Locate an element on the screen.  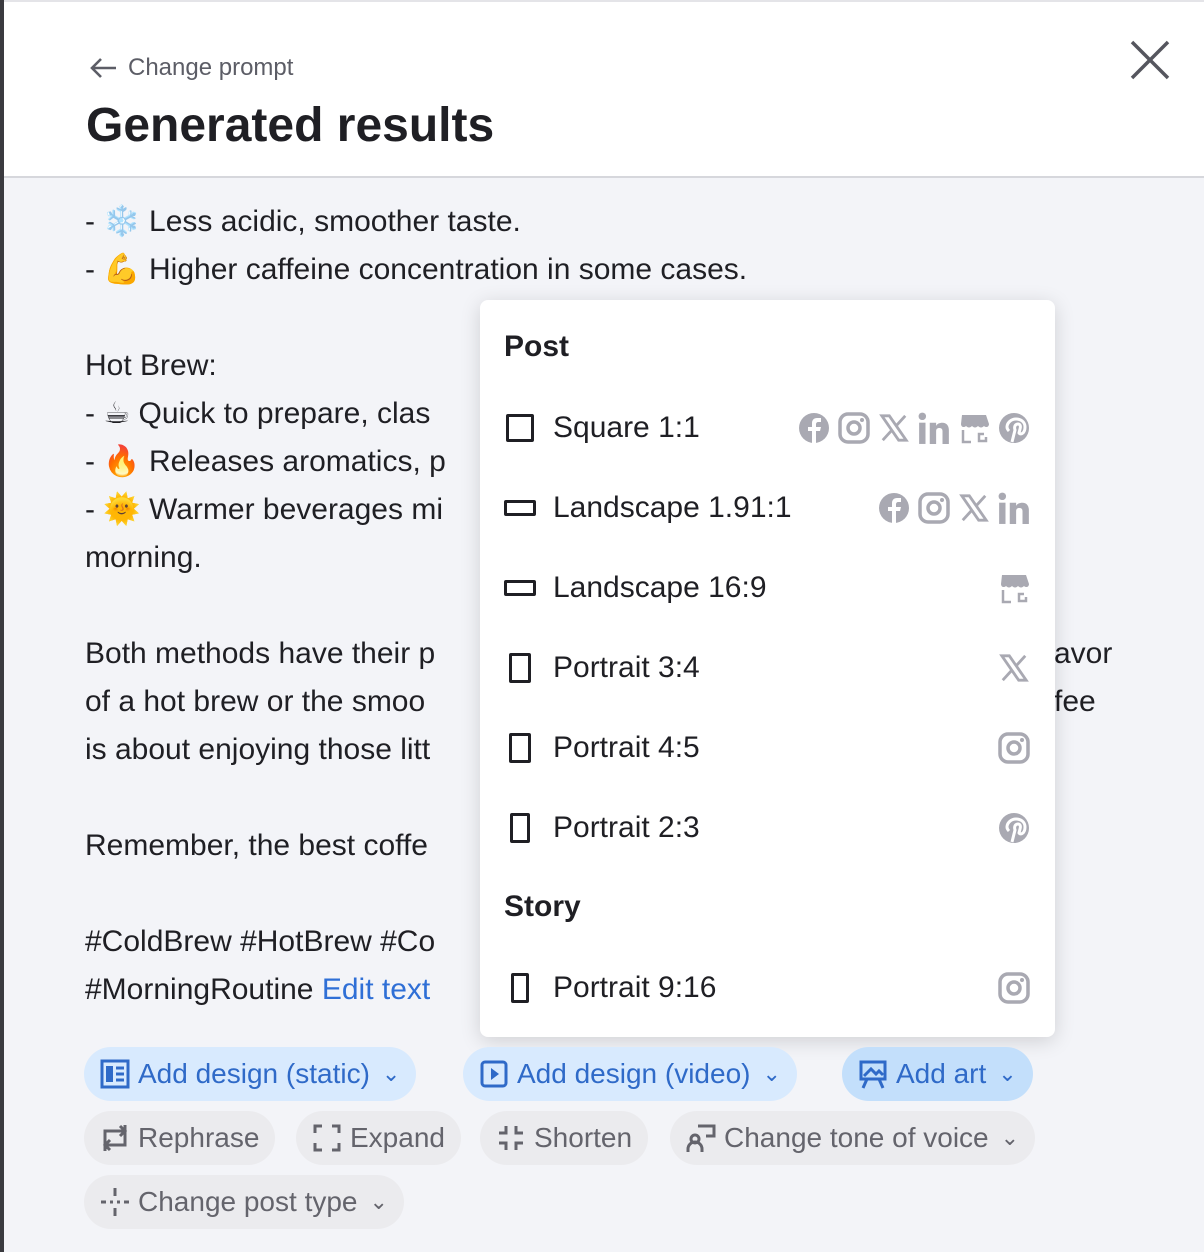
expand-button: Expand is located at coordinates (378, 1138).